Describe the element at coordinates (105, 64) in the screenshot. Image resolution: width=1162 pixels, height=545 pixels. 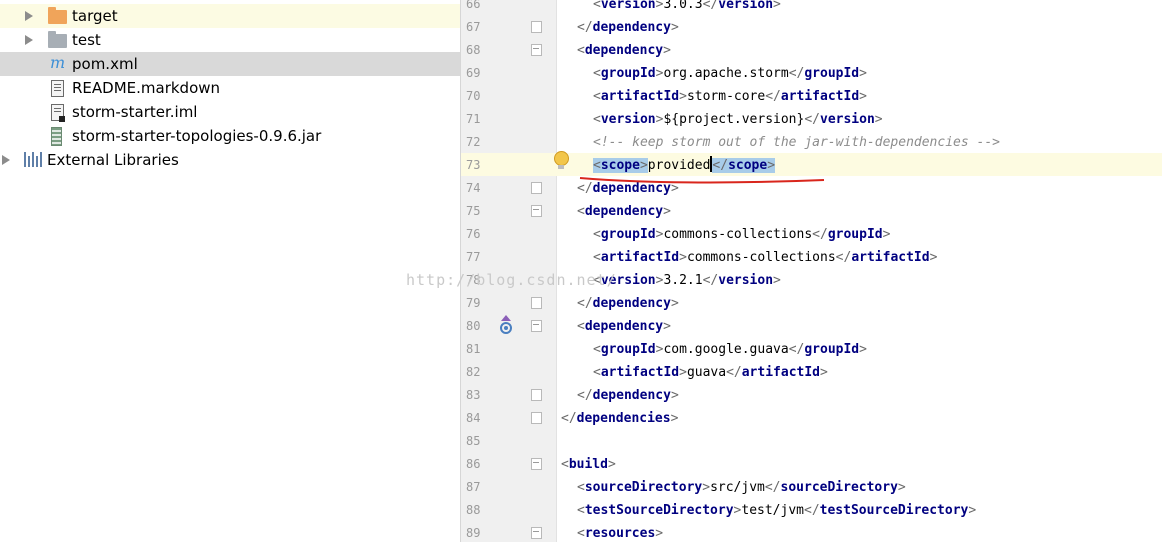
I see `tree-item-label: pom.xml` at that location.